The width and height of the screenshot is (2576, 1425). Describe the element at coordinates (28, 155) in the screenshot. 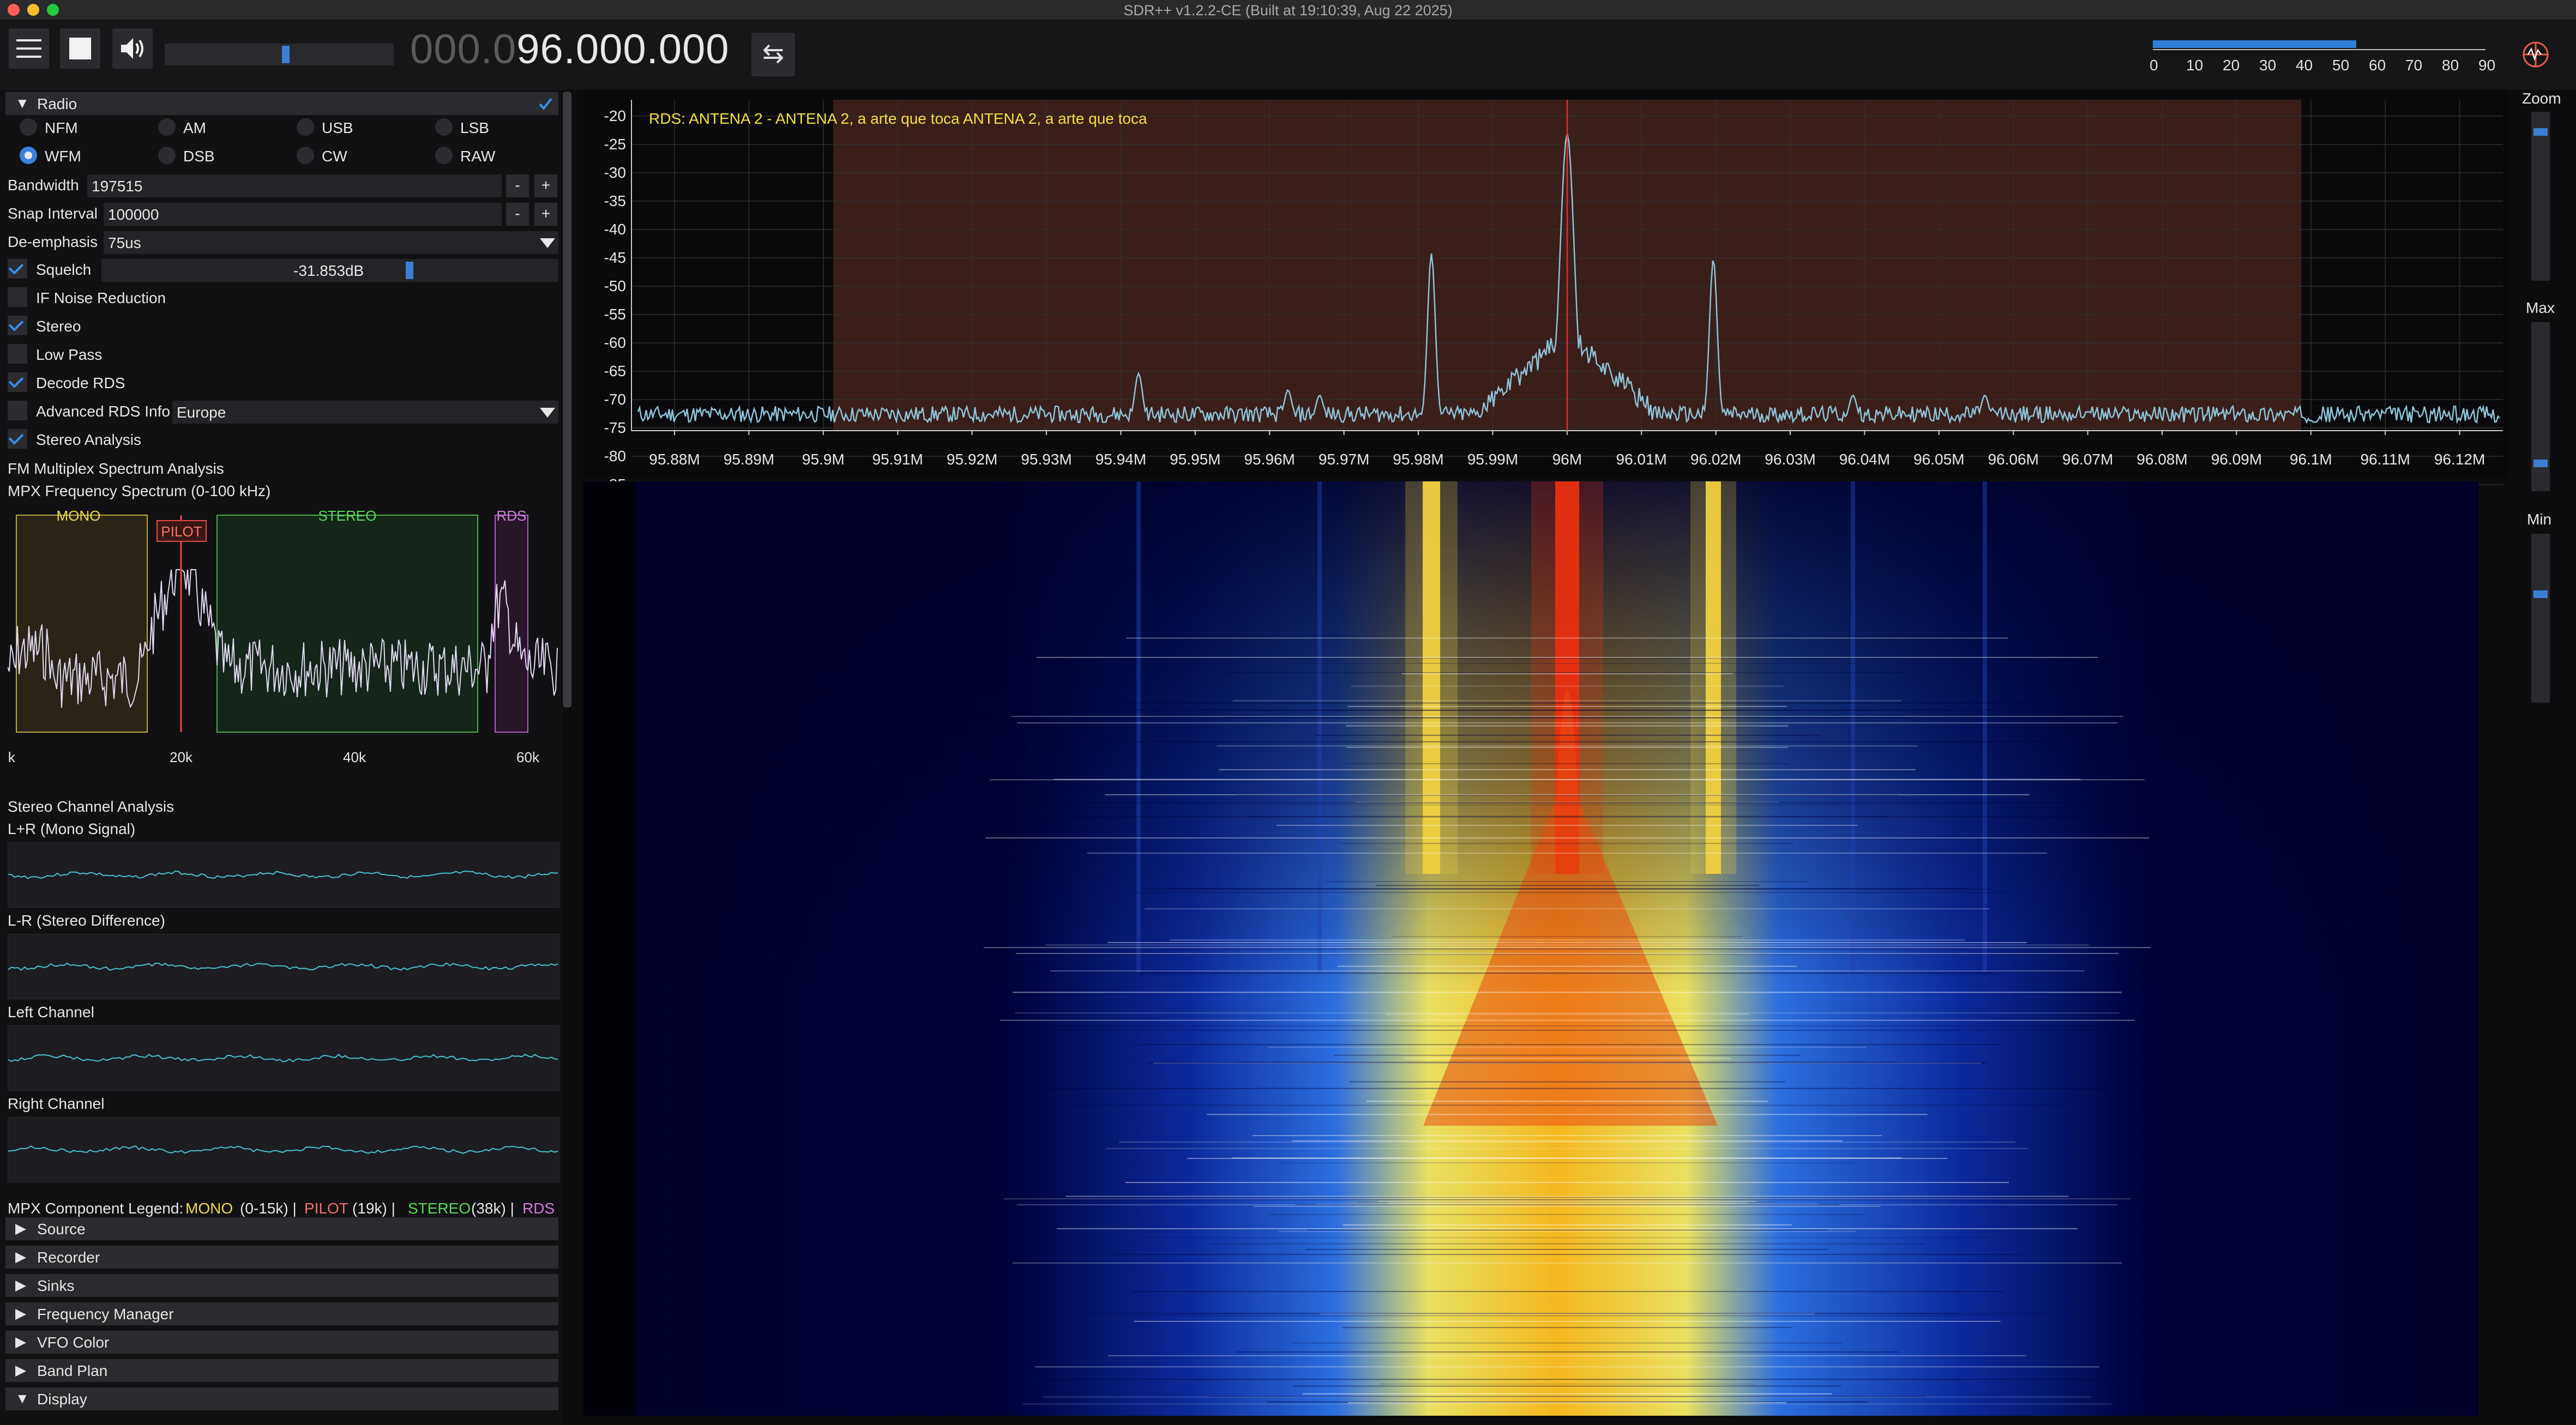

I see `mode-radio-wfm` at that location.